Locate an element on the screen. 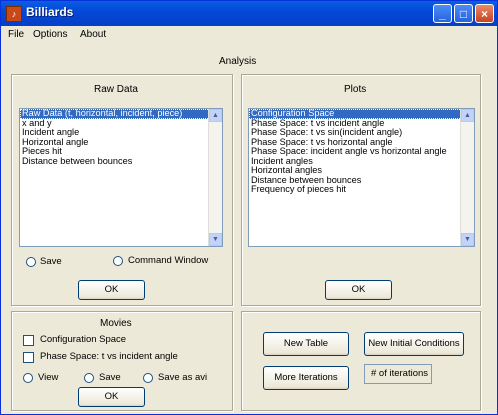  plots-title: Plots is located at coordinates (355, 89).